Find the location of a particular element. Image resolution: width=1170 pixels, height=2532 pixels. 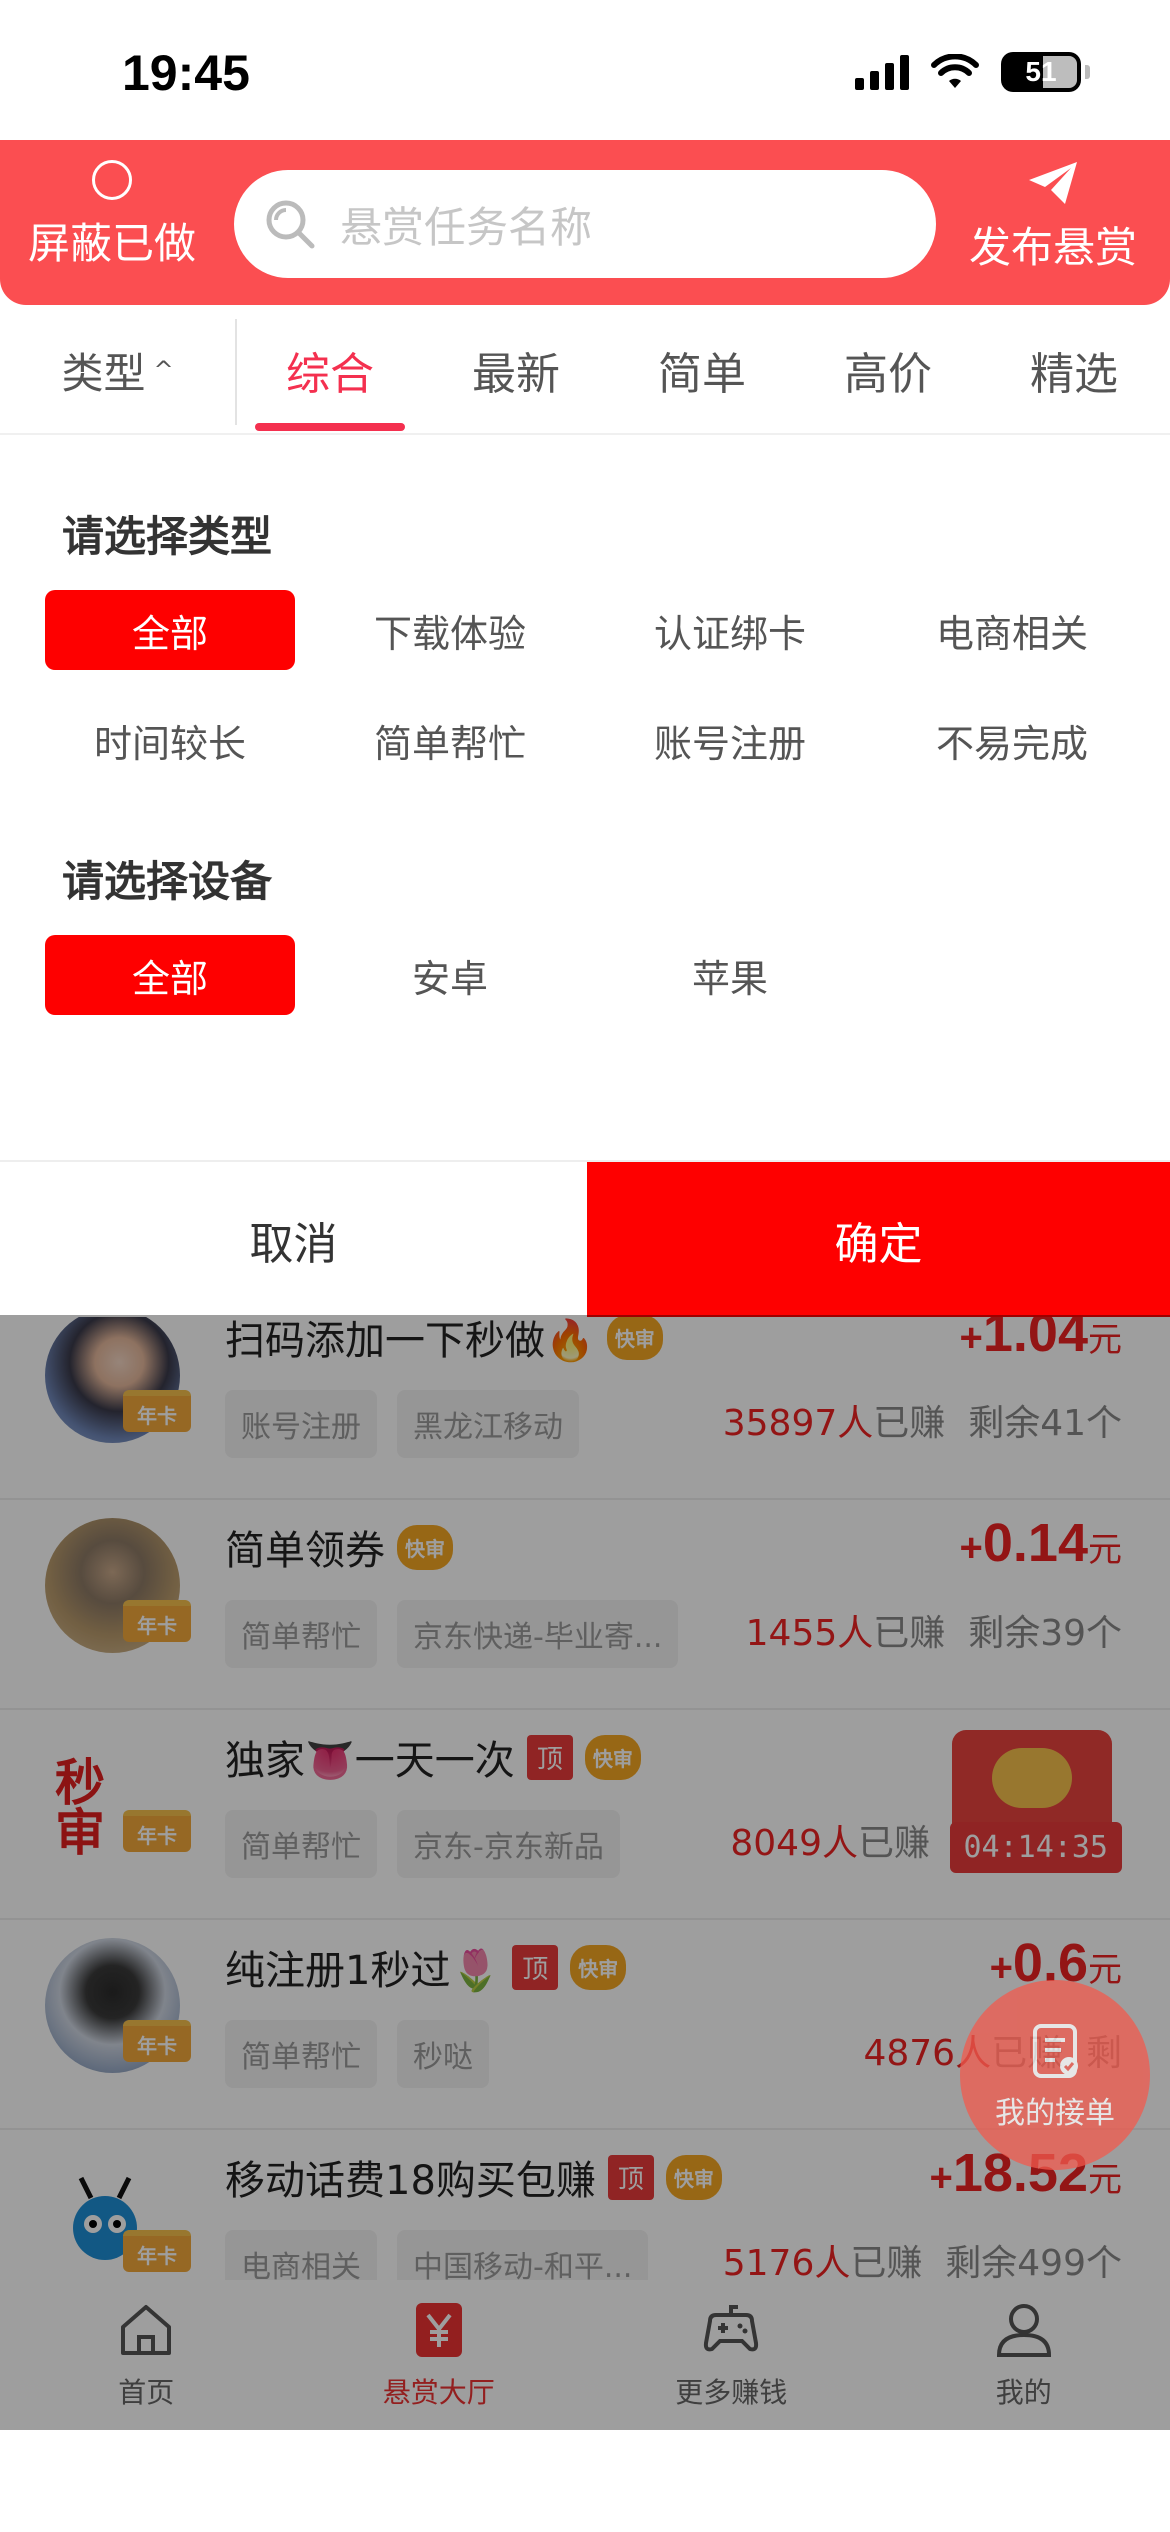

wifi-icon is located at coordinates (955, 71).